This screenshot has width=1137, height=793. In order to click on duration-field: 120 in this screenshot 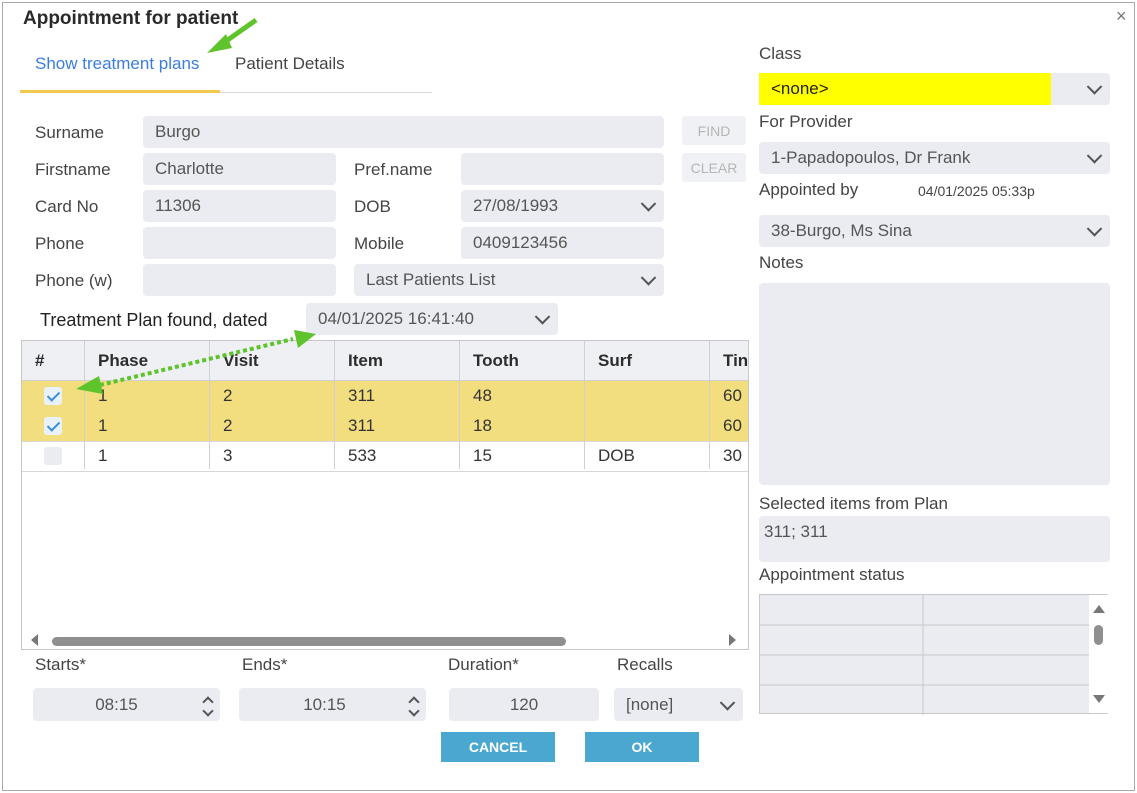, I will do `click(524, 704)`.